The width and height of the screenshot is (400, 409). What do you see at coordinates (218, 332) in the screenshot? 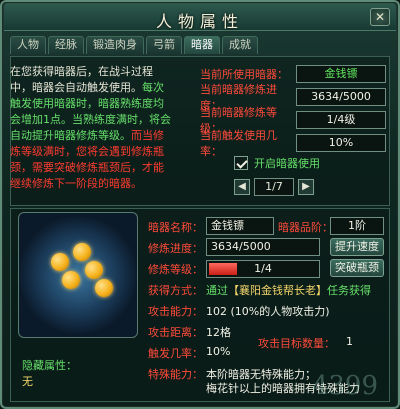
I see `distance-value: 12格` at bounding box center [218, 332].